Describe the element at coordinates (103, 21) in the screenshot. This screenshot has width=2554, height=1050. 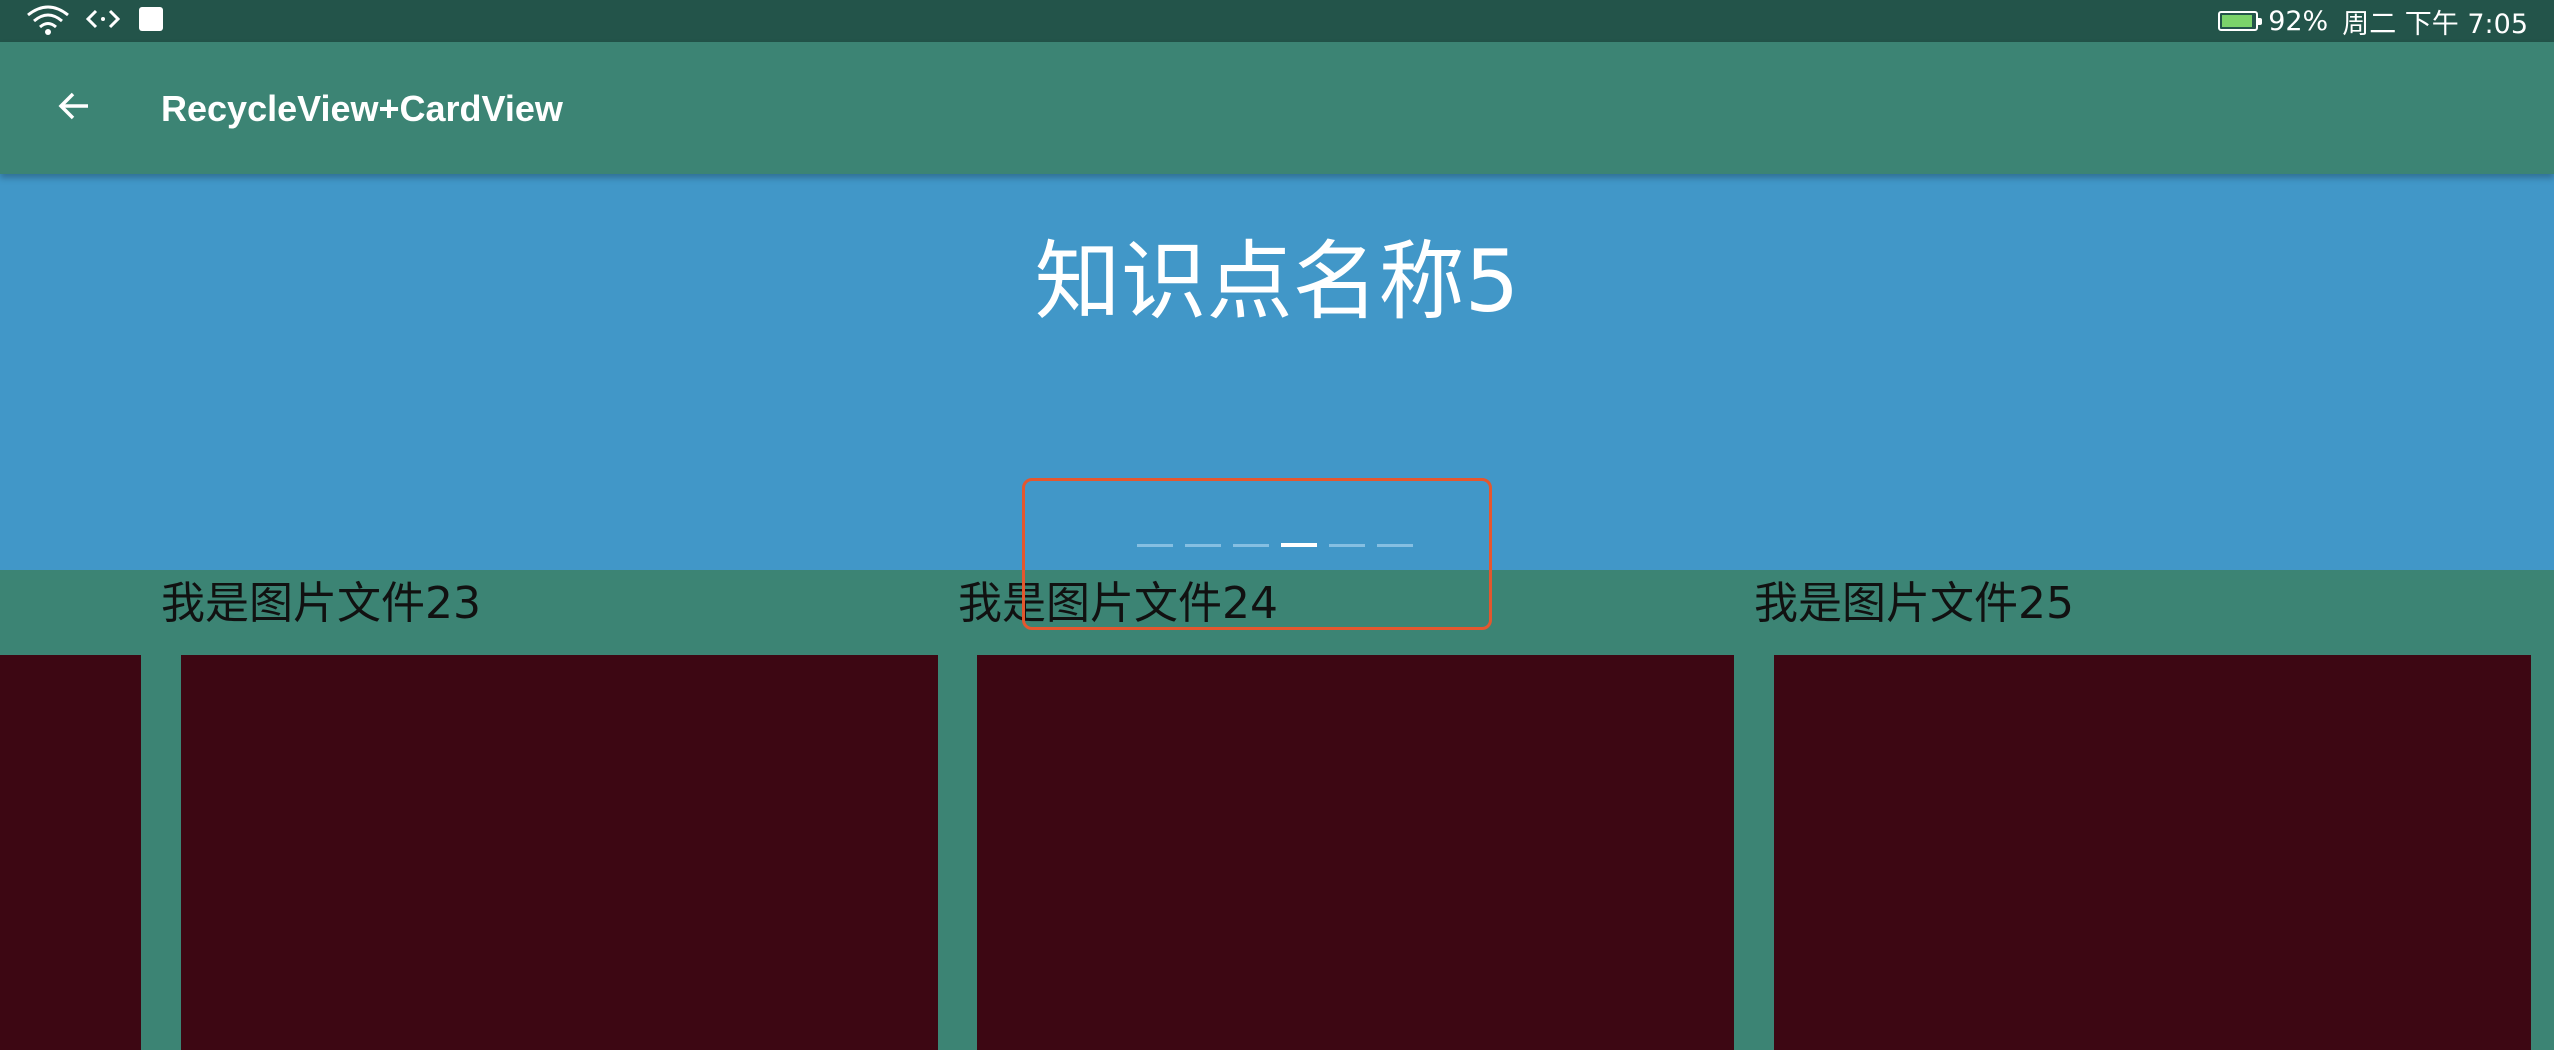
I see `code-icon` at that location.